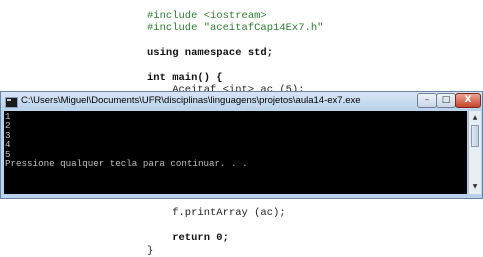 The image size is (483, 257). Describe the element at coordinates (427, 100) in the screenshot. I see `minimize-button: –` at that location.